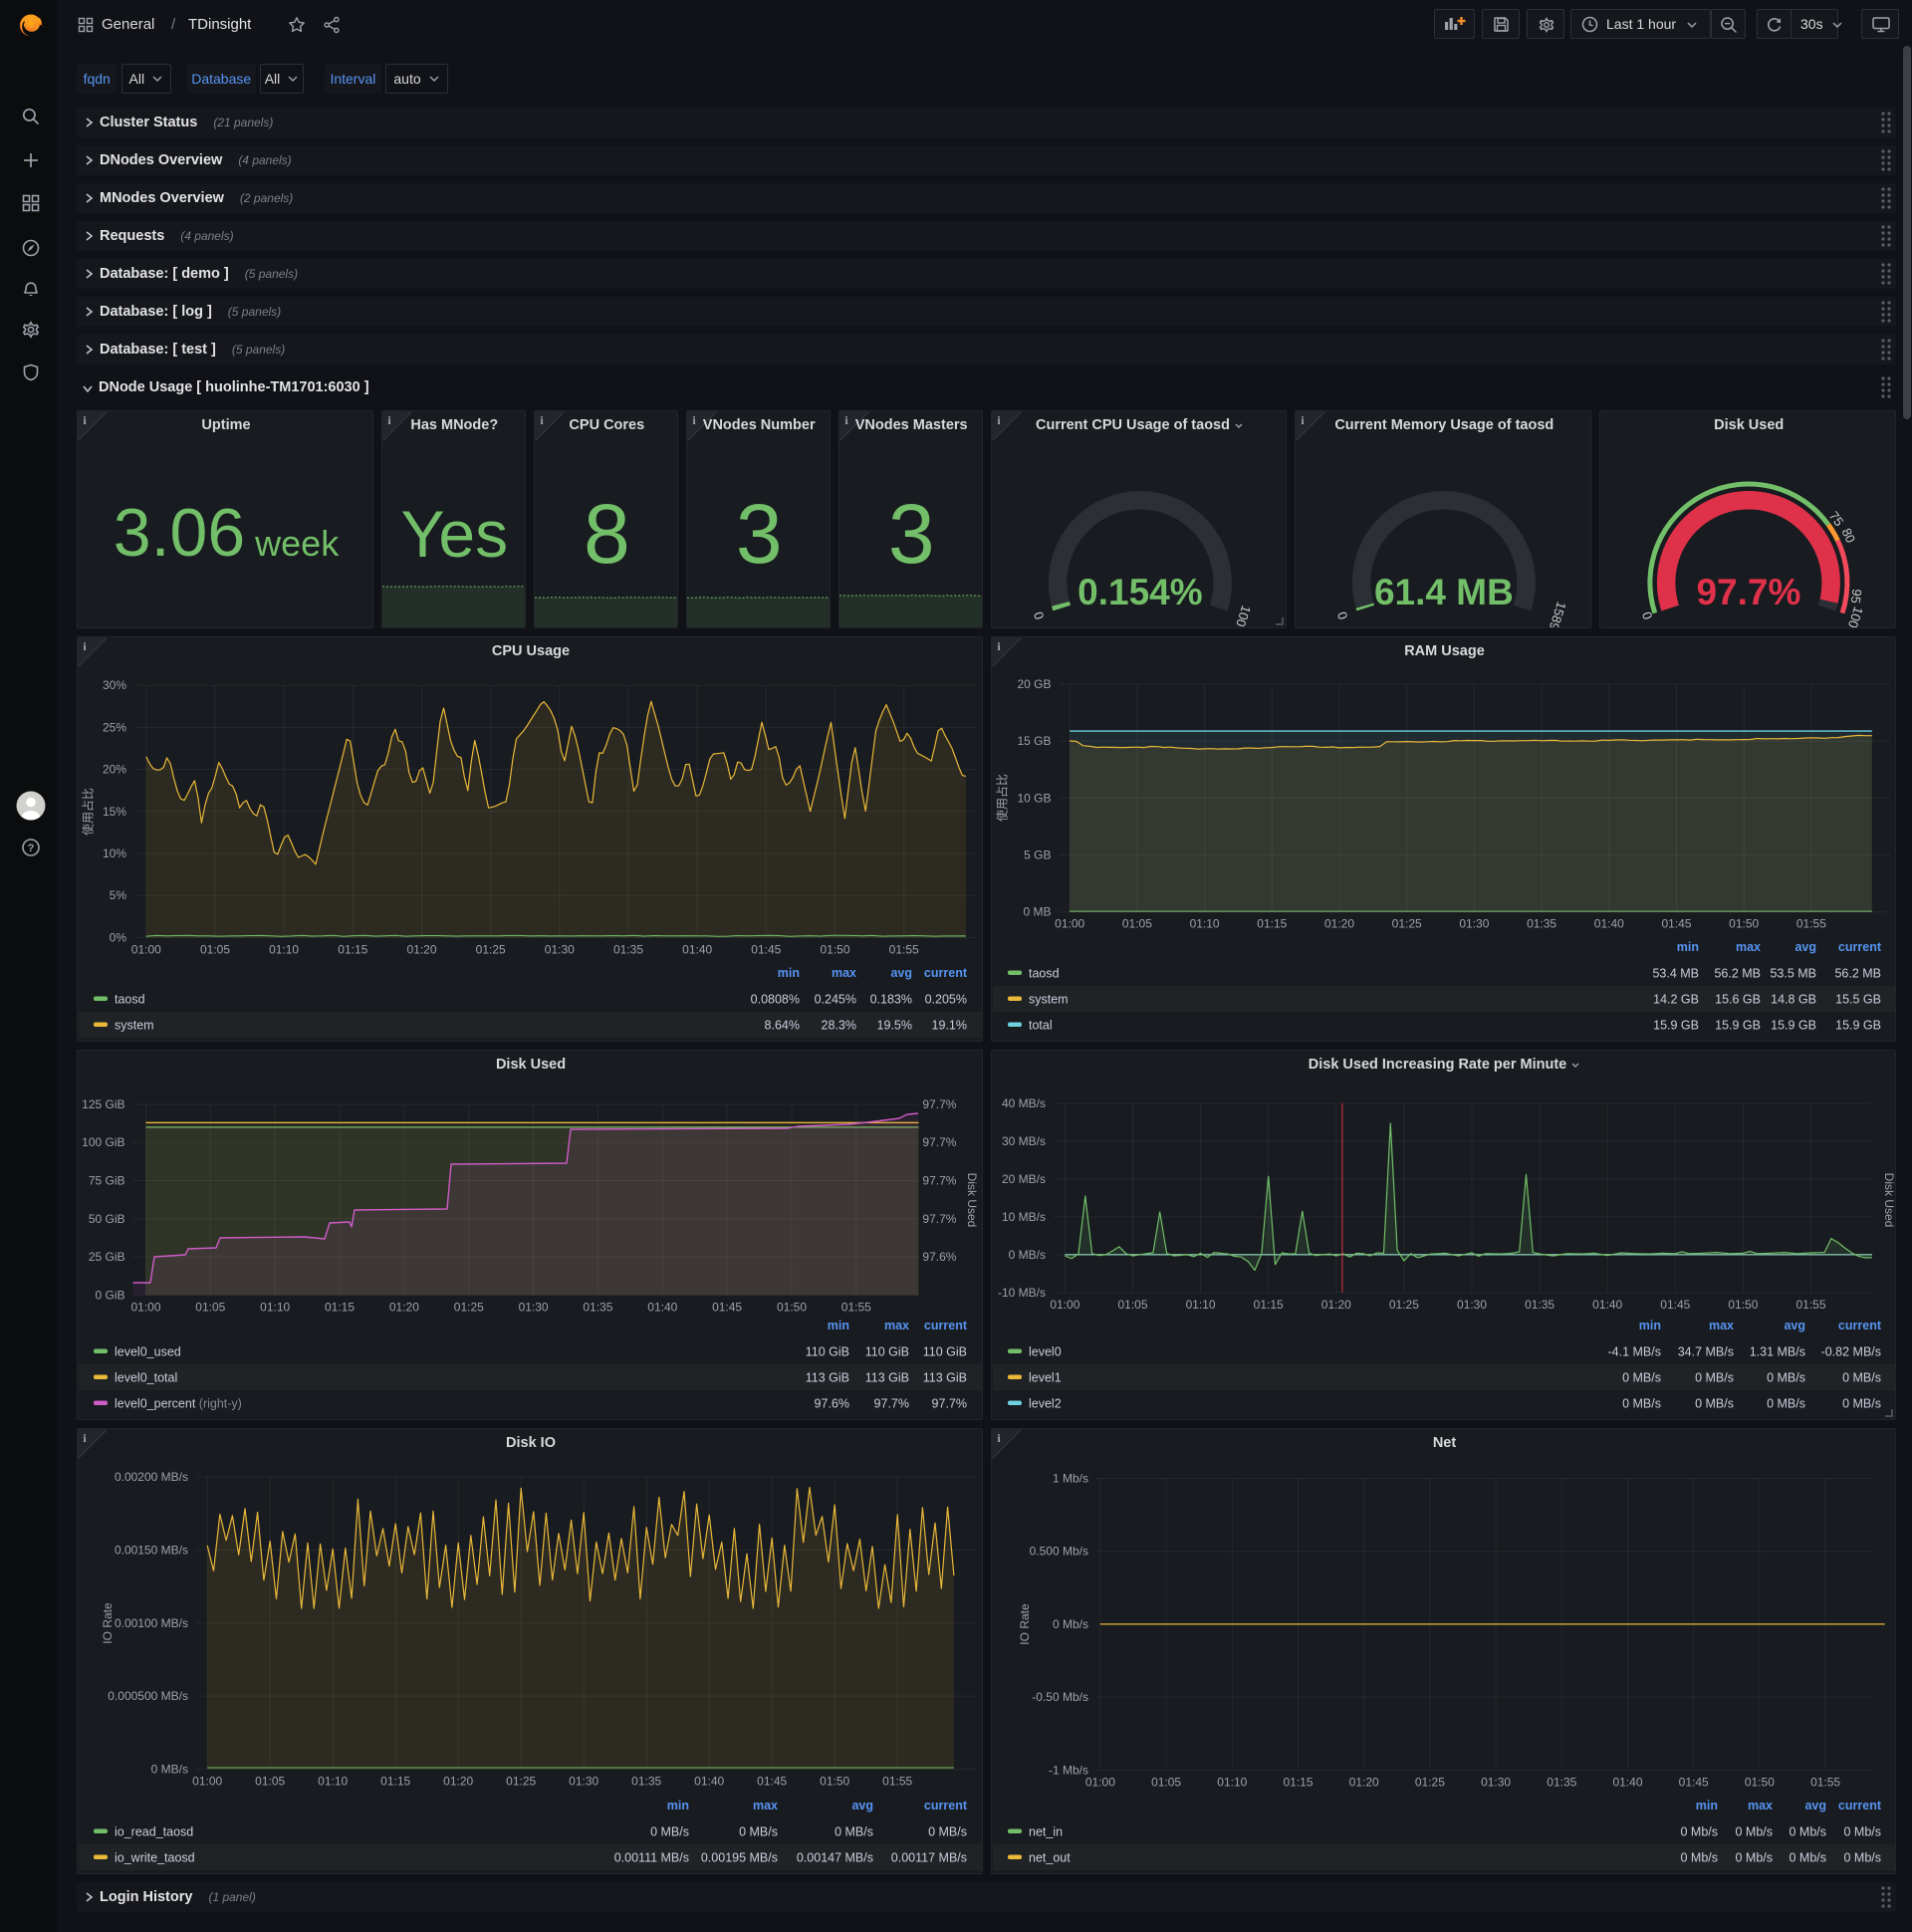  Describe the element at coordinates (114, 685) in the screenshot. I see `svg-text: 30%` at that location.